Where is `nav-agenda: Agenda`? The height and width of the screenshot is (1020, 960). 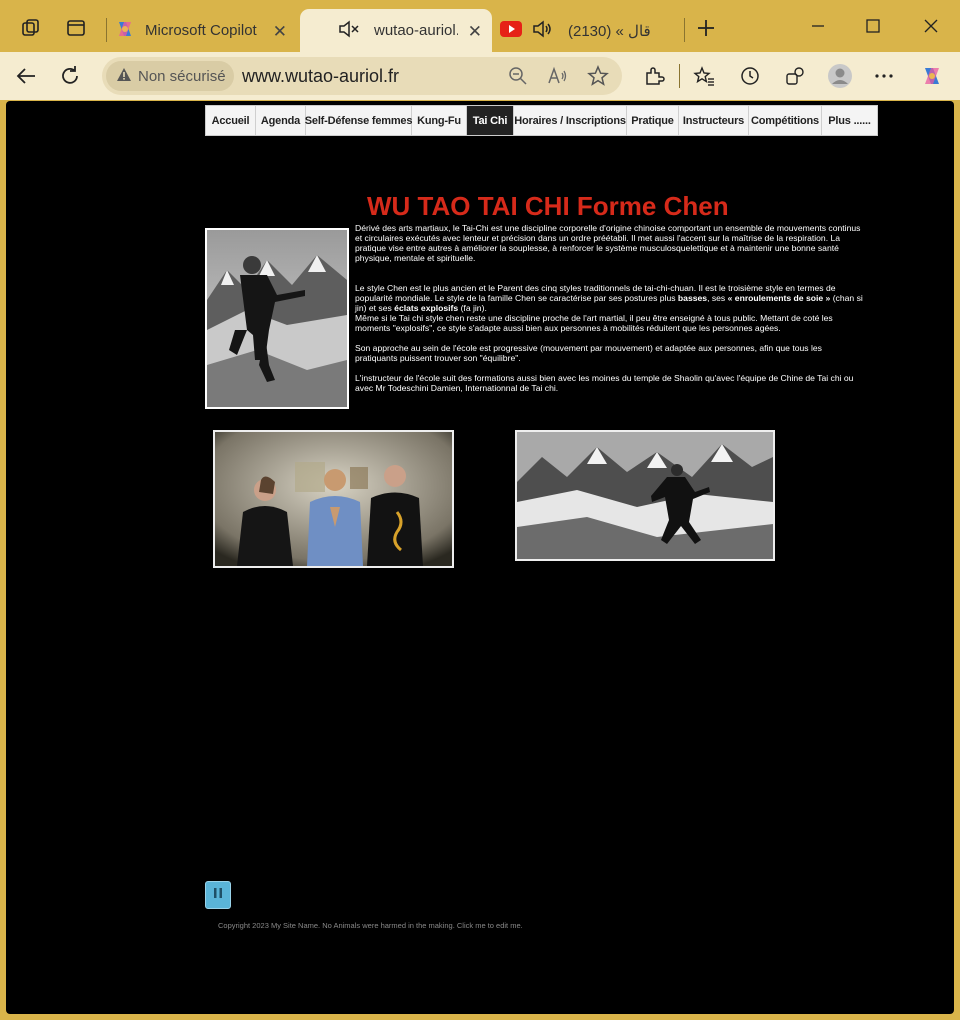
nav-agenda: Agenda is located at coordinates (281, 120).